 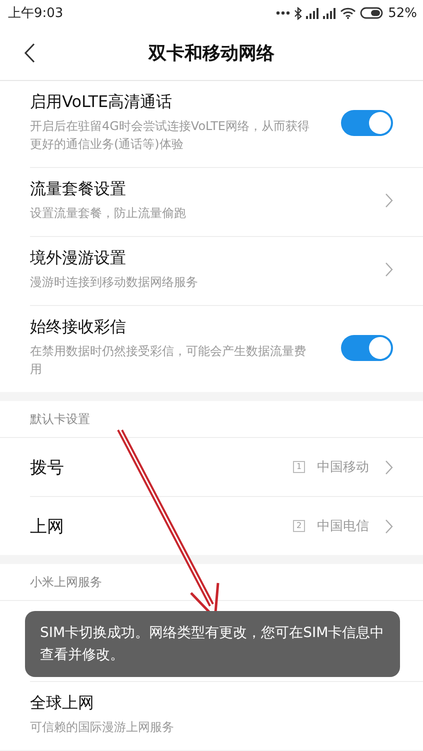 I want to click on setting-description: 设置流量套餐，防止流量偷跑, so click(x=108, y=213).